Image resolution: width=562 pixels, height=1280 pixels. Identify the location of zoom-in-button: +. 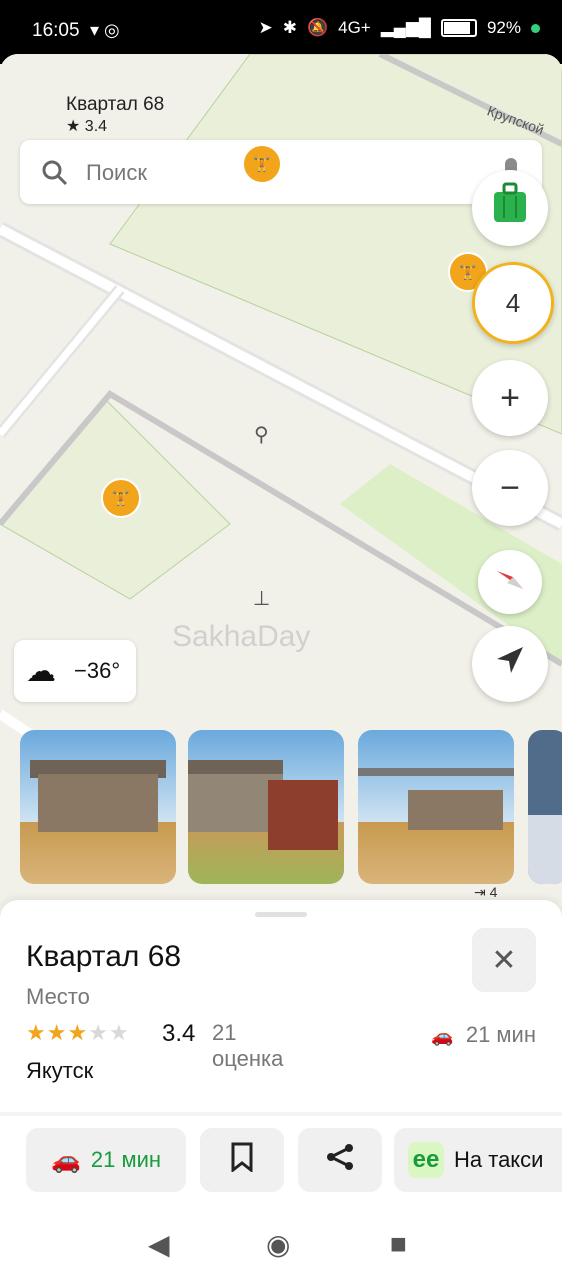
(510, 398).